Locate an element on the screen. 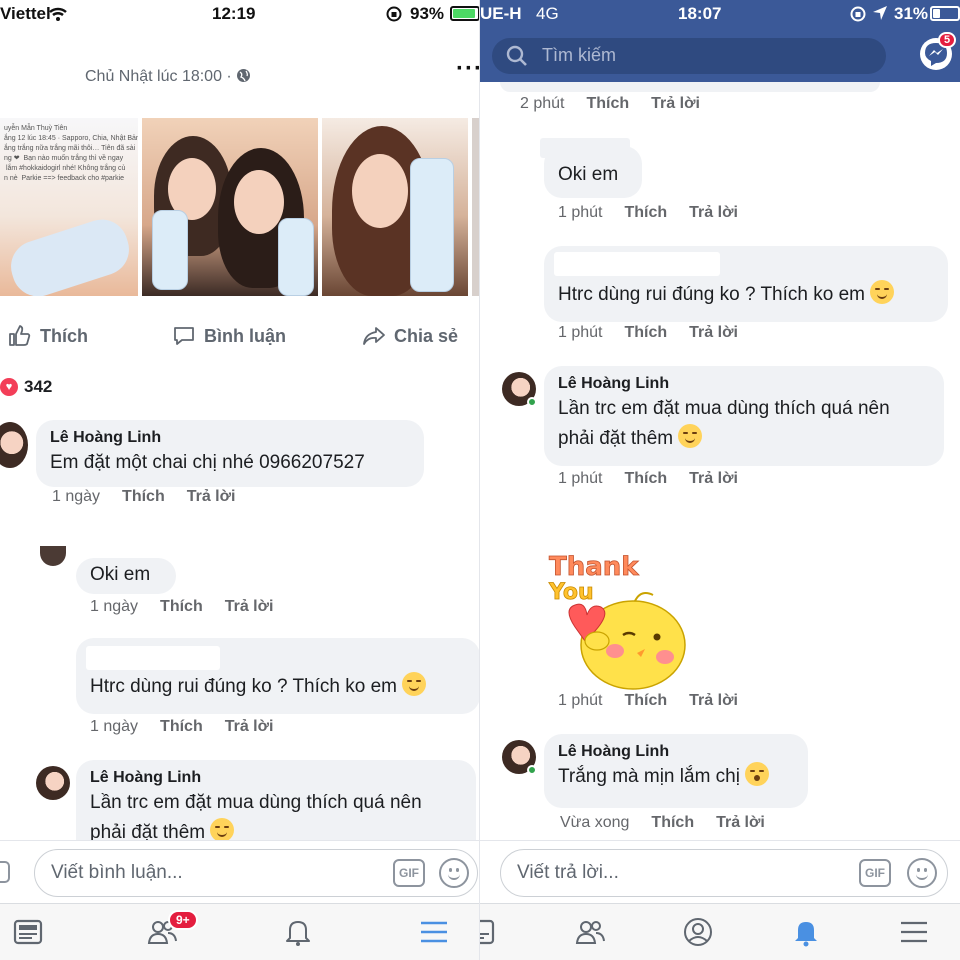 This screenshot has height=960, width=960. camera-icon is located at coordinates (5, 872).